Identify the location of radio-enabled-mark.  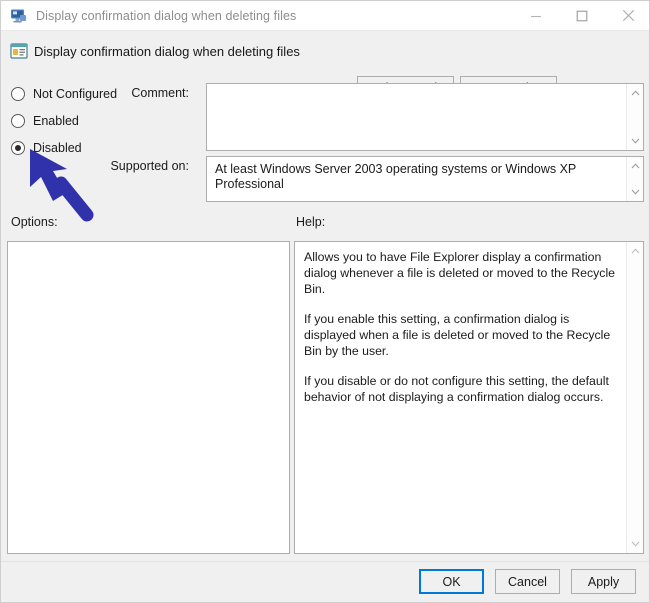
(18, 121).